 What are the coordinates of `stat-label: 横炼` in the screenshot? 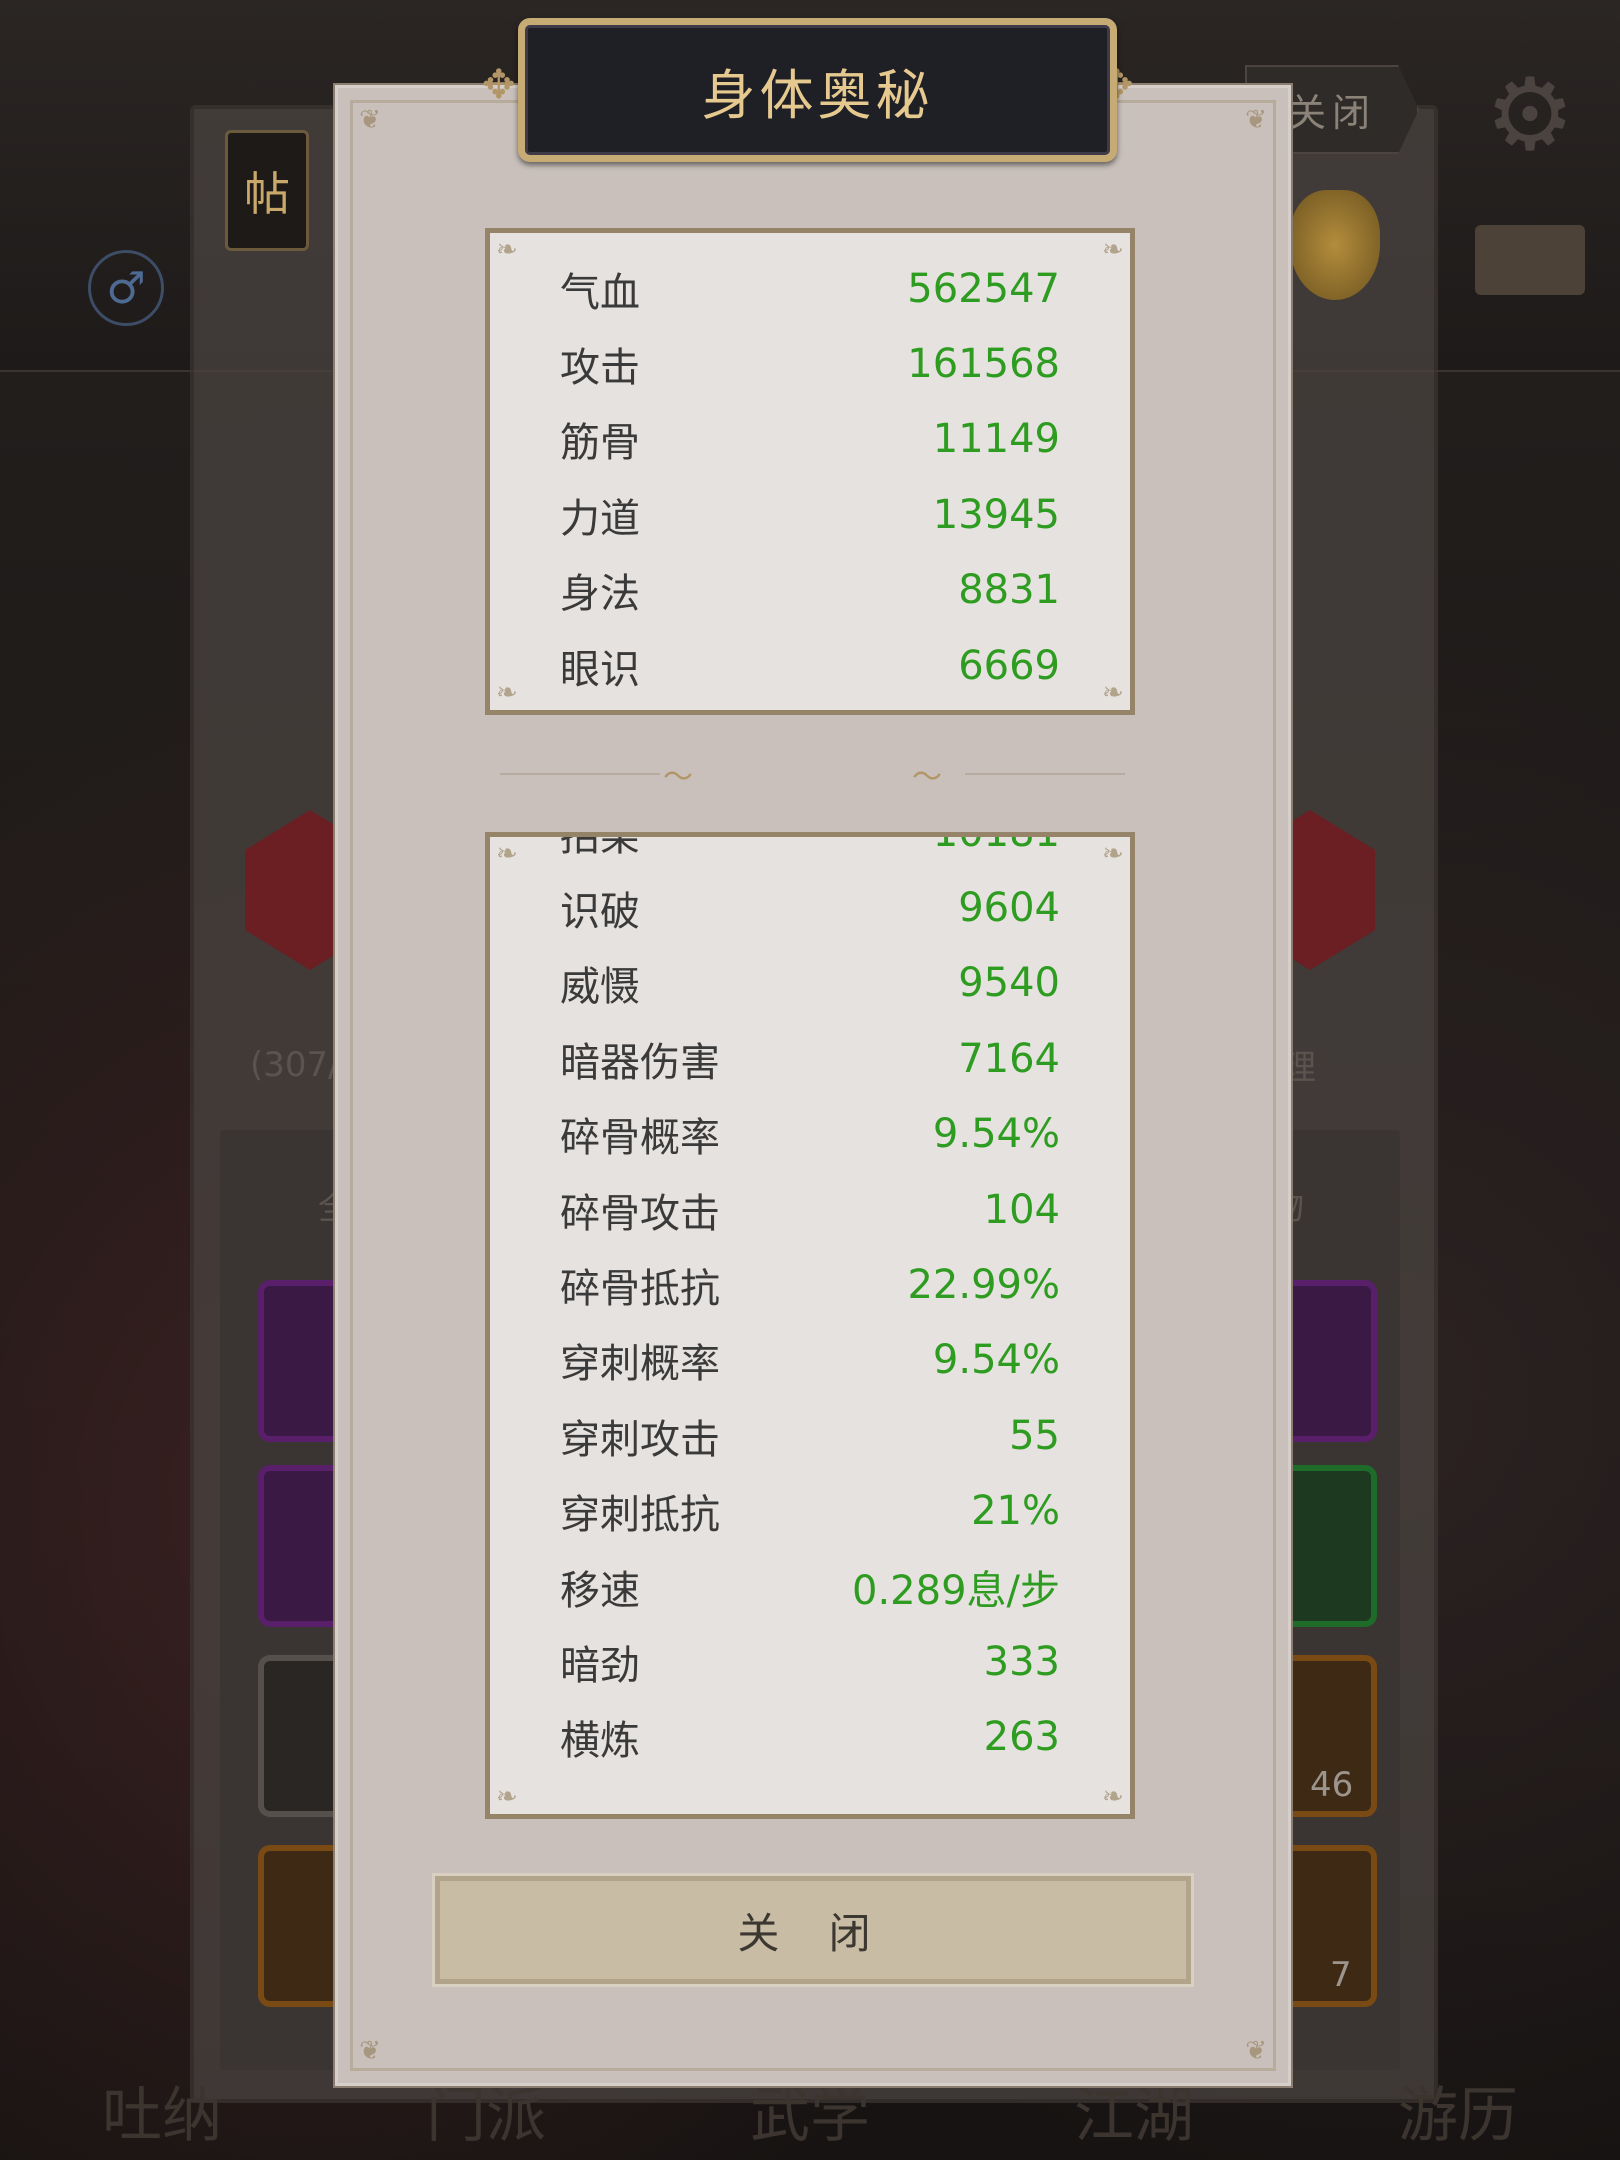 It's located at (600, 1741).